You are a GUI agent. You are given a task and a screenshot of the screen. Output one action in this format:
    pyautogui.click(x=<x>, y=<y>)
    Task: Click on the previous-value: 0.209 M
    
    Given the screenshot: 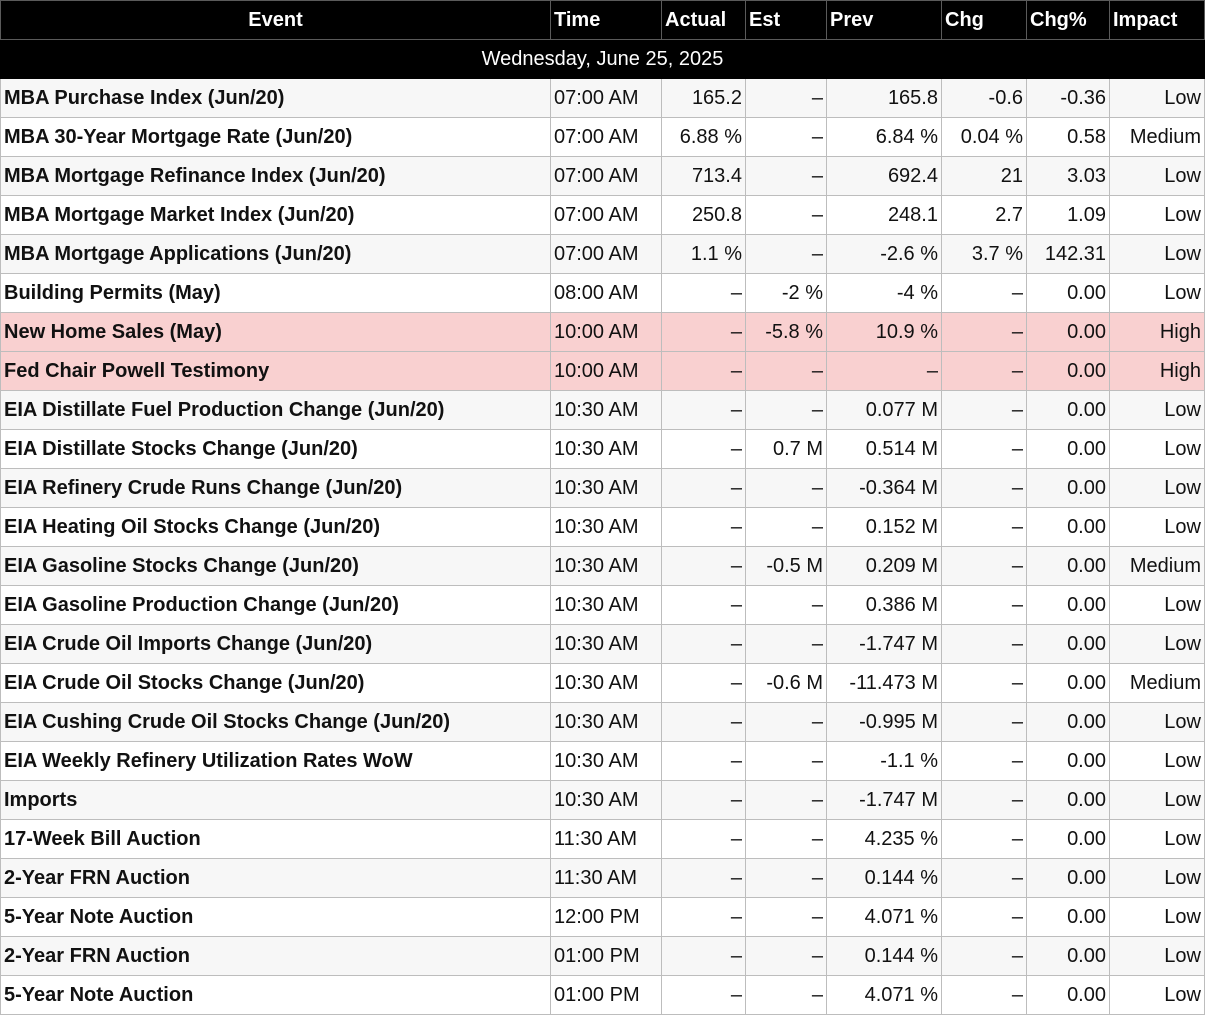 What is the action you would take?
    pyautogui.click(x=884, y=566)
    